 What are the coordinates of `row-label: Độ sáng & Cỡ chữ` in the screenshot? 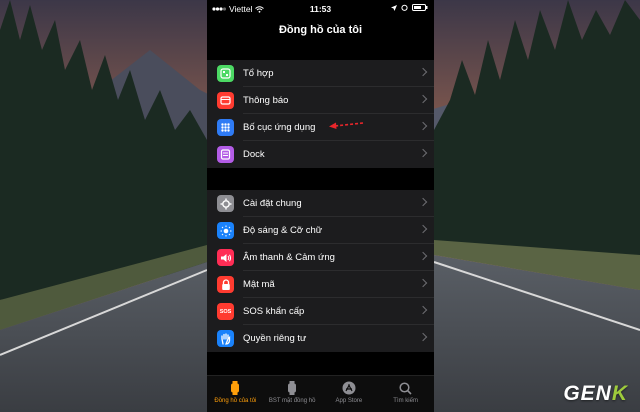 It's located at (283, 230).